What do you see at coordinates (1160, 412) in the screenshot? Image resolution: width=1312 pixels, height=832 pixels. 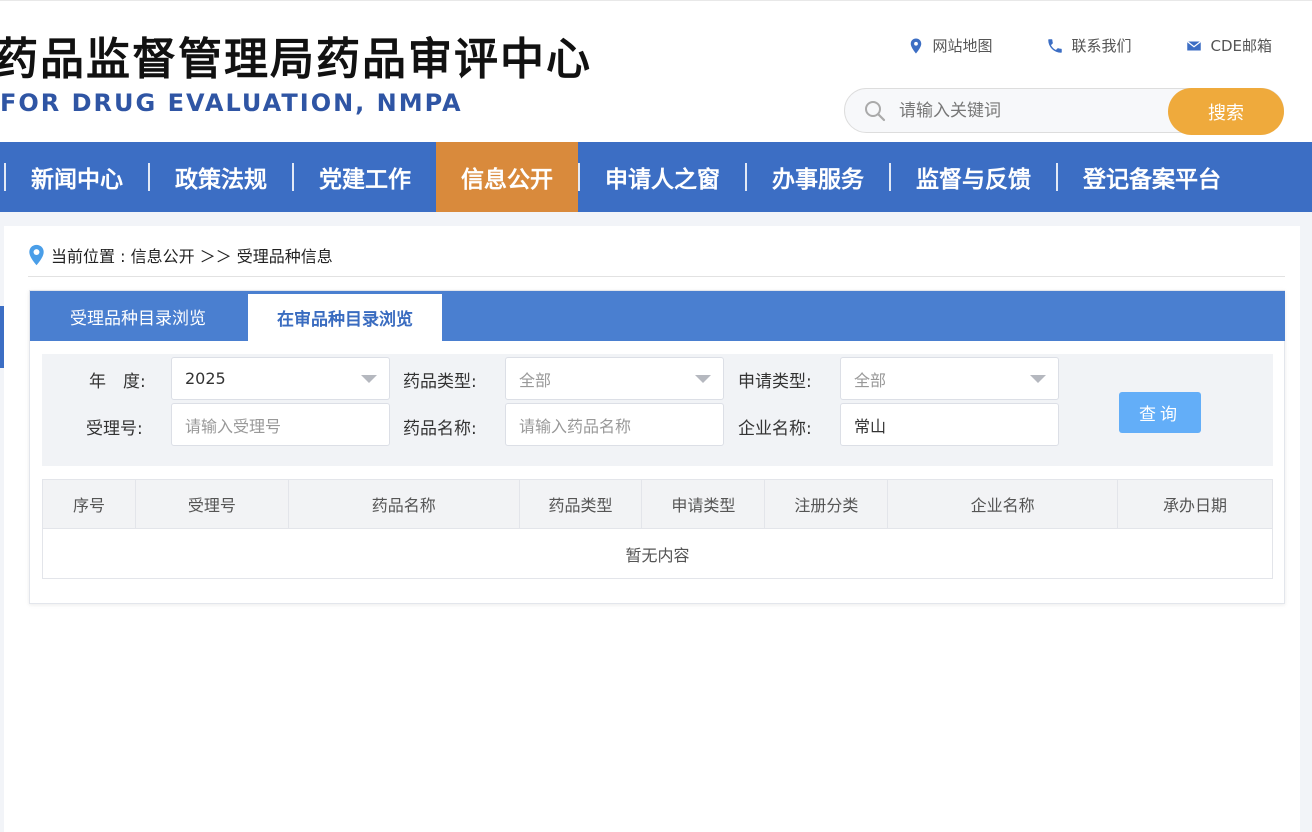 I see `query-button: 查询` at bounding box center [1160, 412].